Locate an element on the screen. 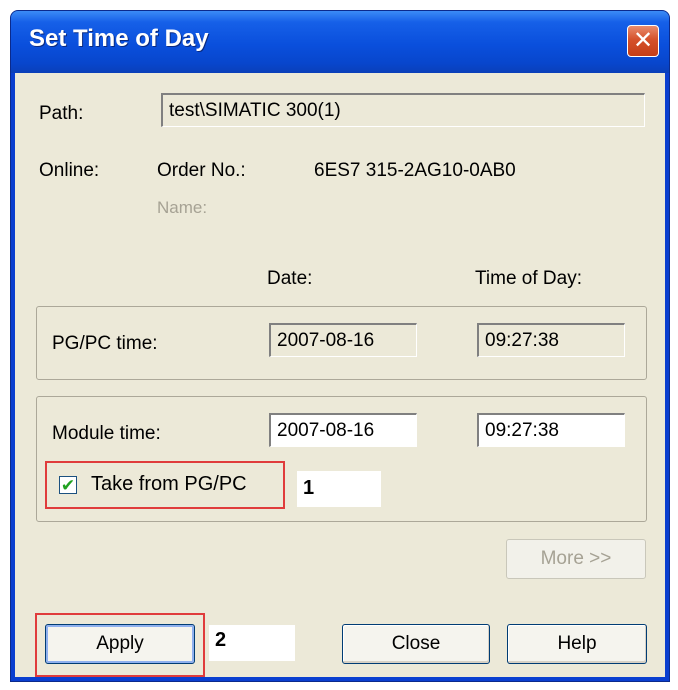 This screenshot has width=678, height=690. close-window-button: ✕ is located at coordinates (643, 41).